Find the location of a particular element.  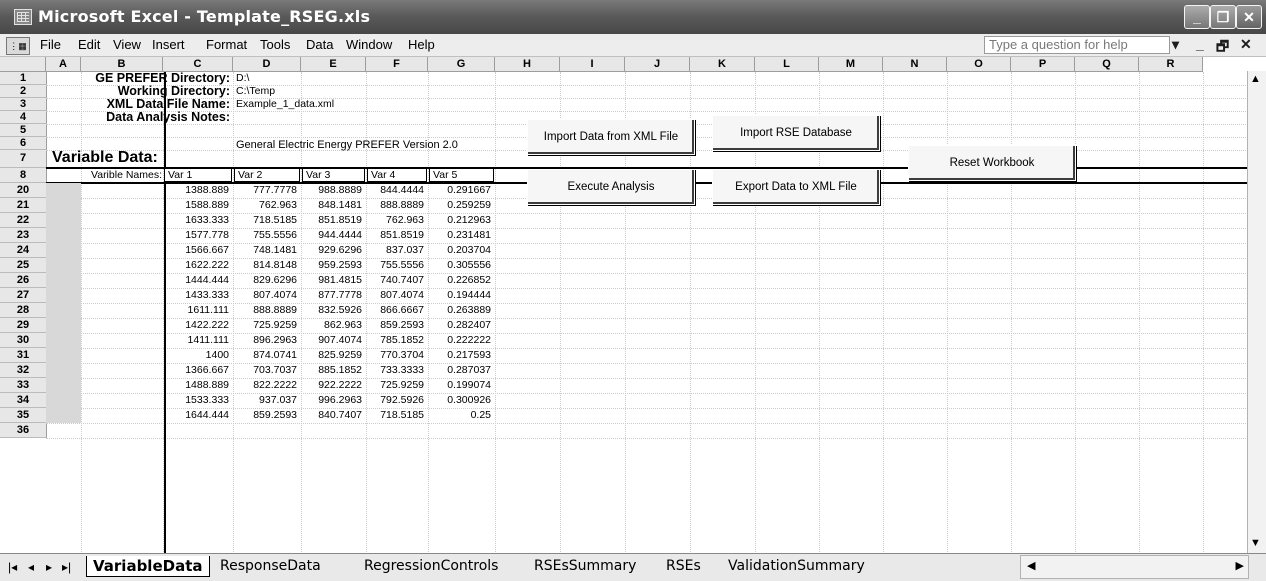

column-header-k: K is located at coordinates (722, 64).